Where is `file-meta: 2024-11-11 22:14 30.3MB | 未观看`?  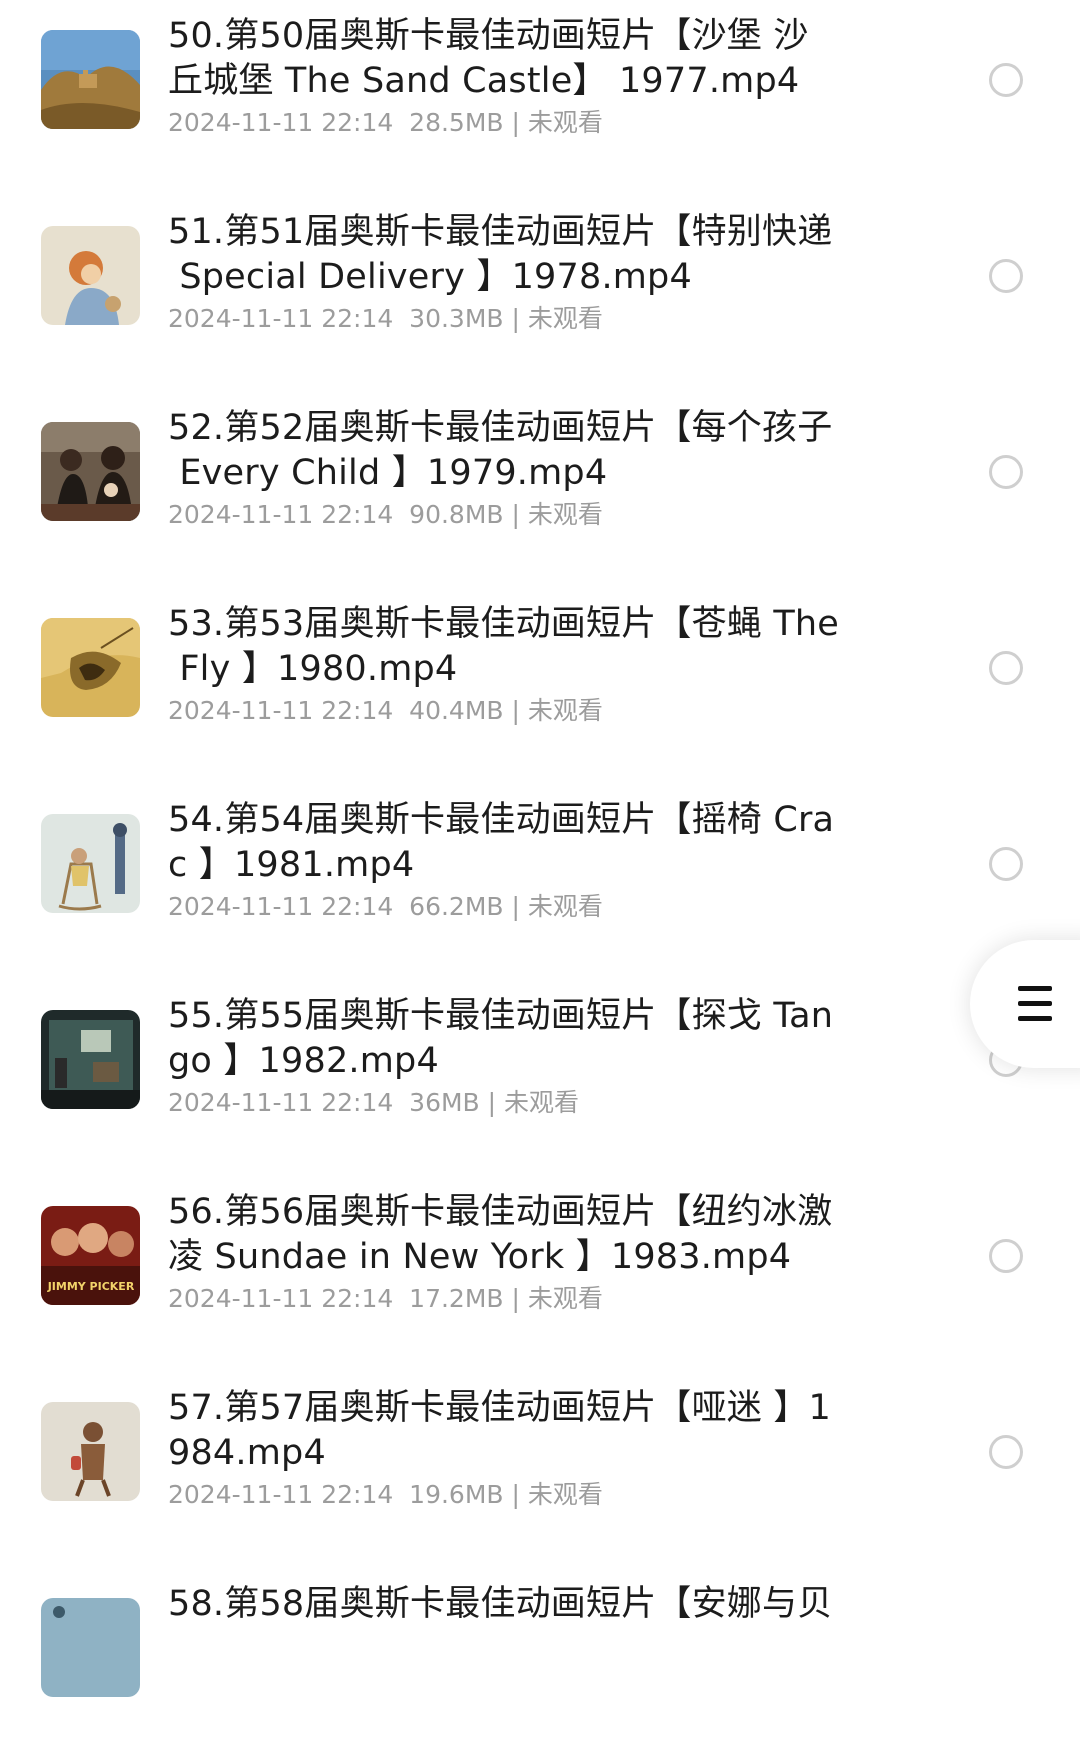 file-meta: 2024-11-11 22:14 30.3MB | 未观看 is located at coordinates (385, 318).